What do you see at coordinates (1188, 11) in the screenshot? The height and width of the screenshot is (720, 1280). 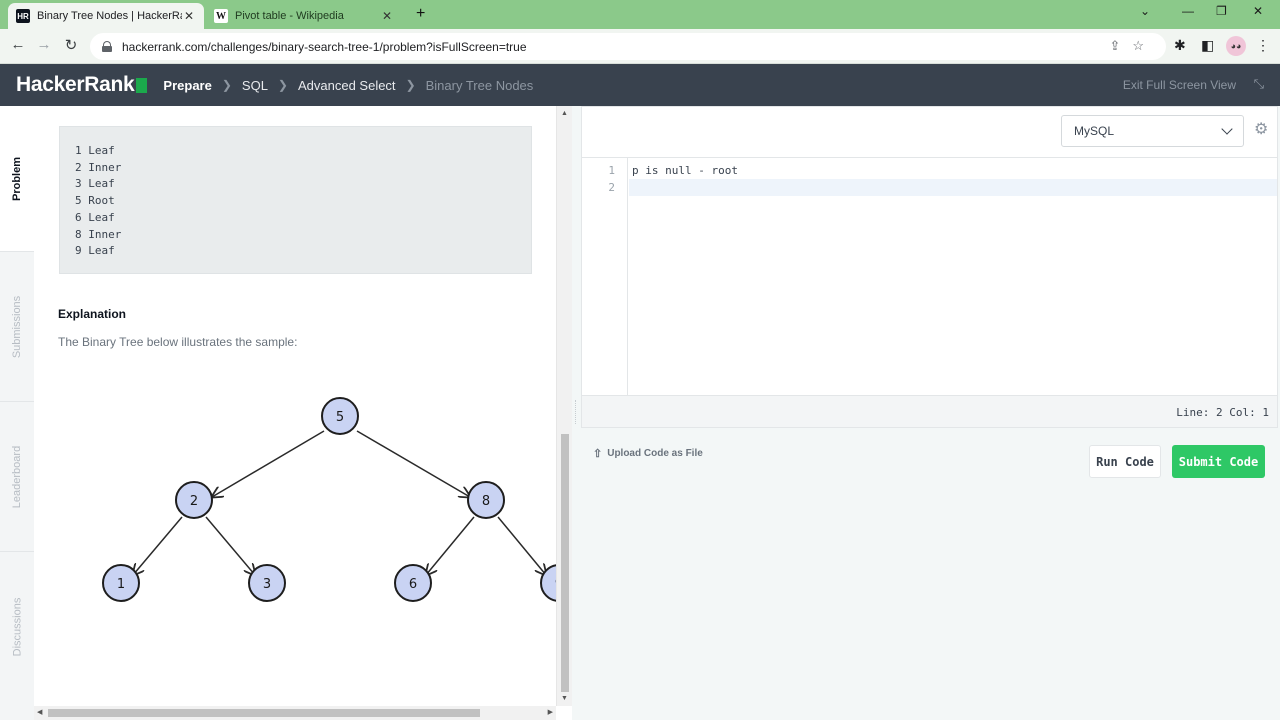 I see `minimize-icon: —` at bounding box center [1188, 11].